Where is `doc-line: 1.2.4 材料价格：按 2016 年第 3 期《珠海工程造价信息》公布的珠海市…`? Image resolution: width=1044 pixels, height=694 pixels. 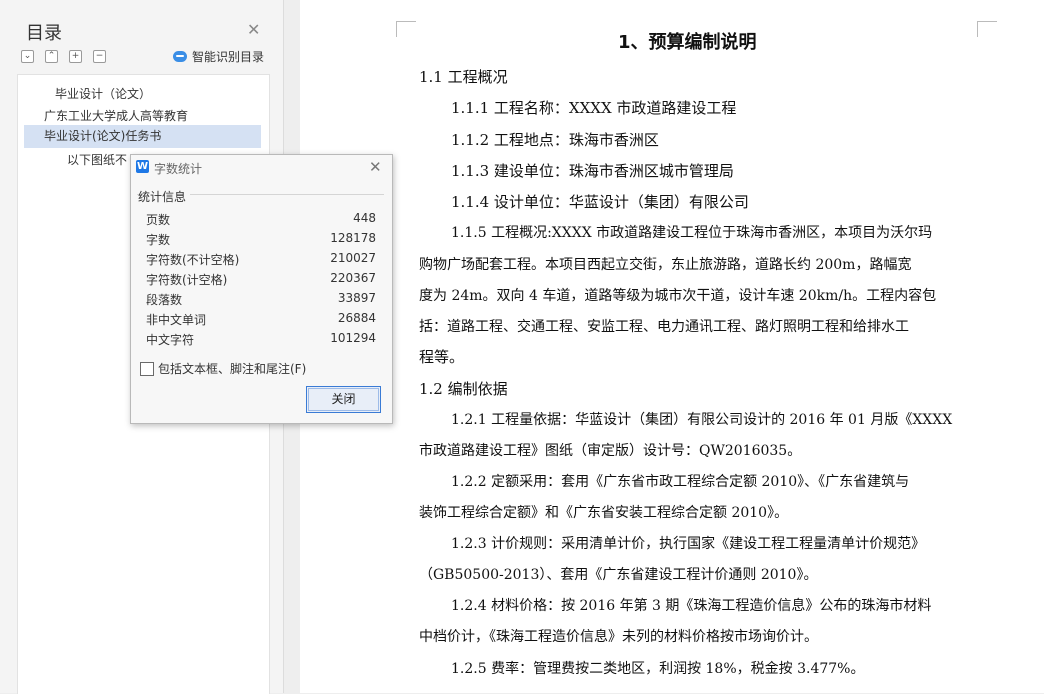
doc-line: 1.2.4 材料价格：按 2016 年第 3 期《珠海工程造价信息》公布的珠海市… is located at coordinates (691, 606).